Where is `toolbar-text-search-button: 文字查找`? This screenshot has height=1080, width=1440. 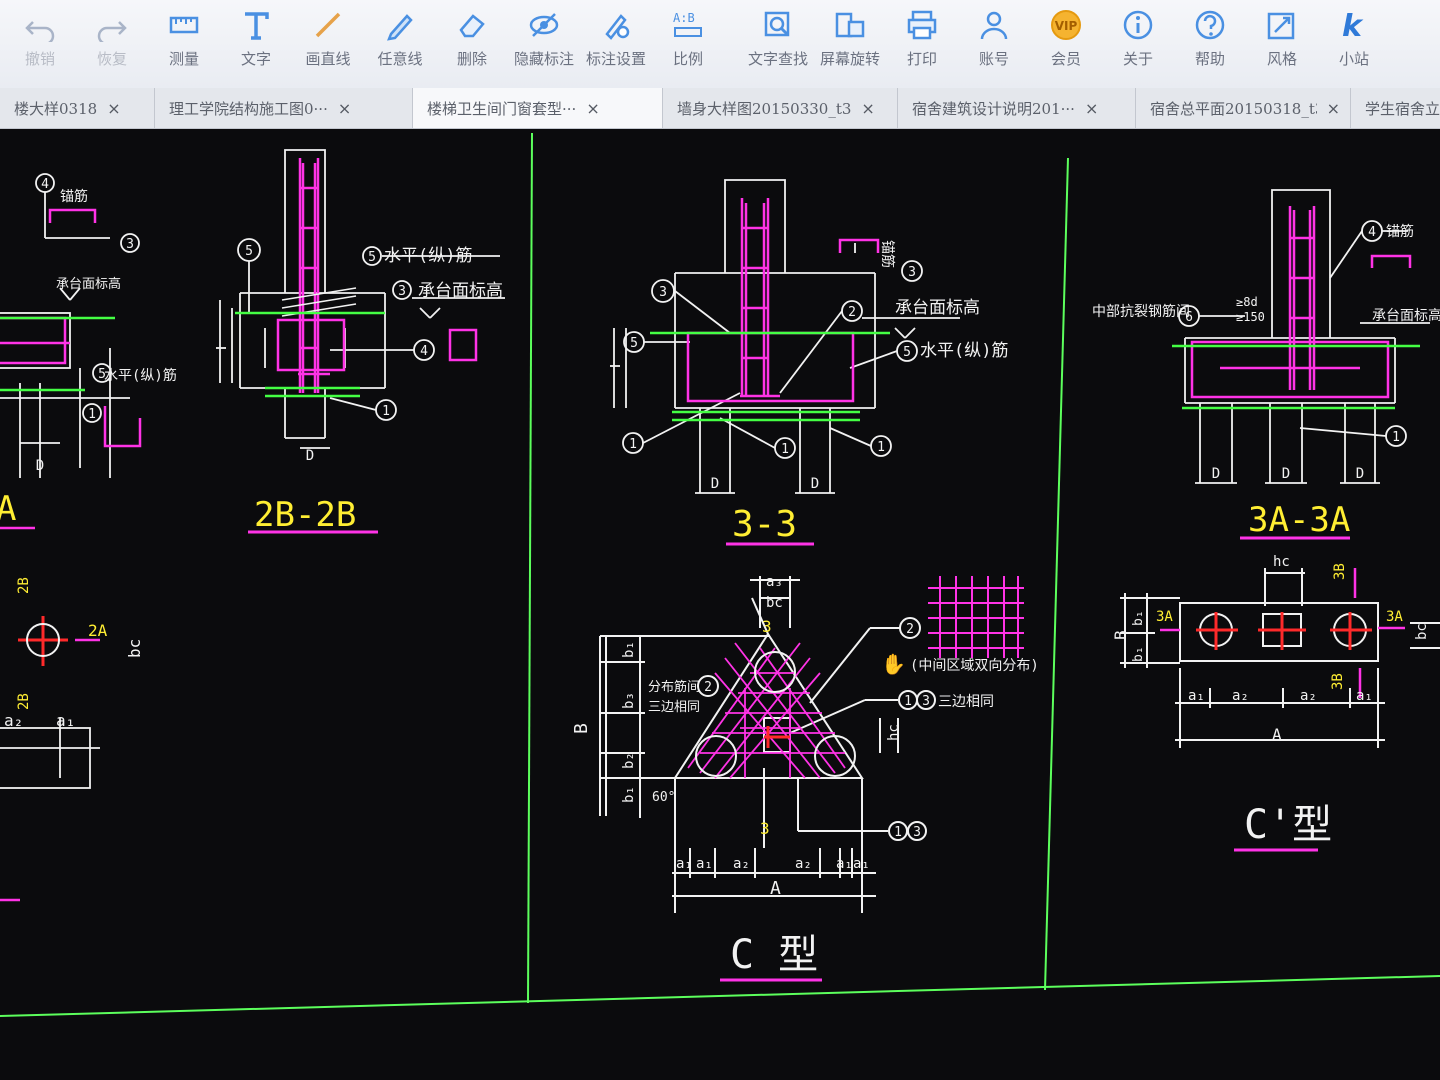 toolbar-text-search-button: 文字查找 is located at coordinates (778, 43).